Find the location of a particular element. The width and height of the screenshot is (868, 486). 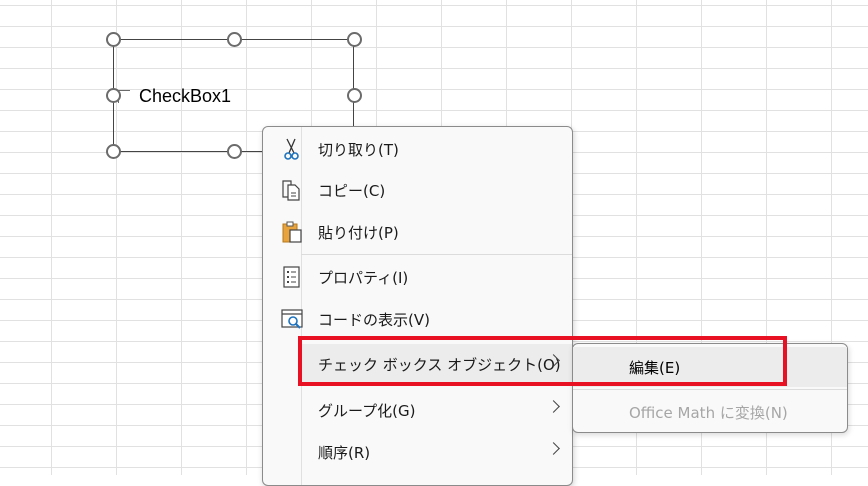

menu-item-label: 貼り付け(P) is located at coordinates (358, 232).